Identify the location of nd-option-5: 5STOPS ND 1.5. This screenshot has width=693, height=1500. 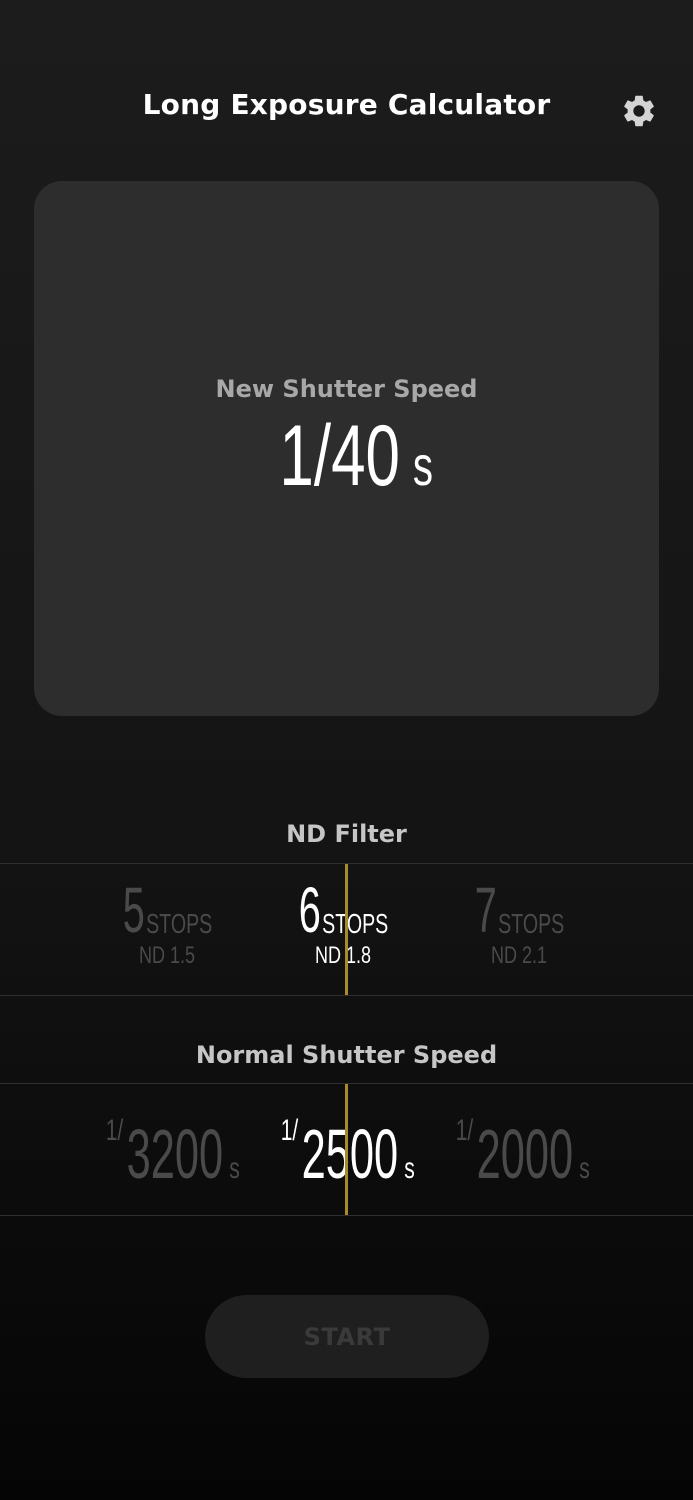
(171, 923).